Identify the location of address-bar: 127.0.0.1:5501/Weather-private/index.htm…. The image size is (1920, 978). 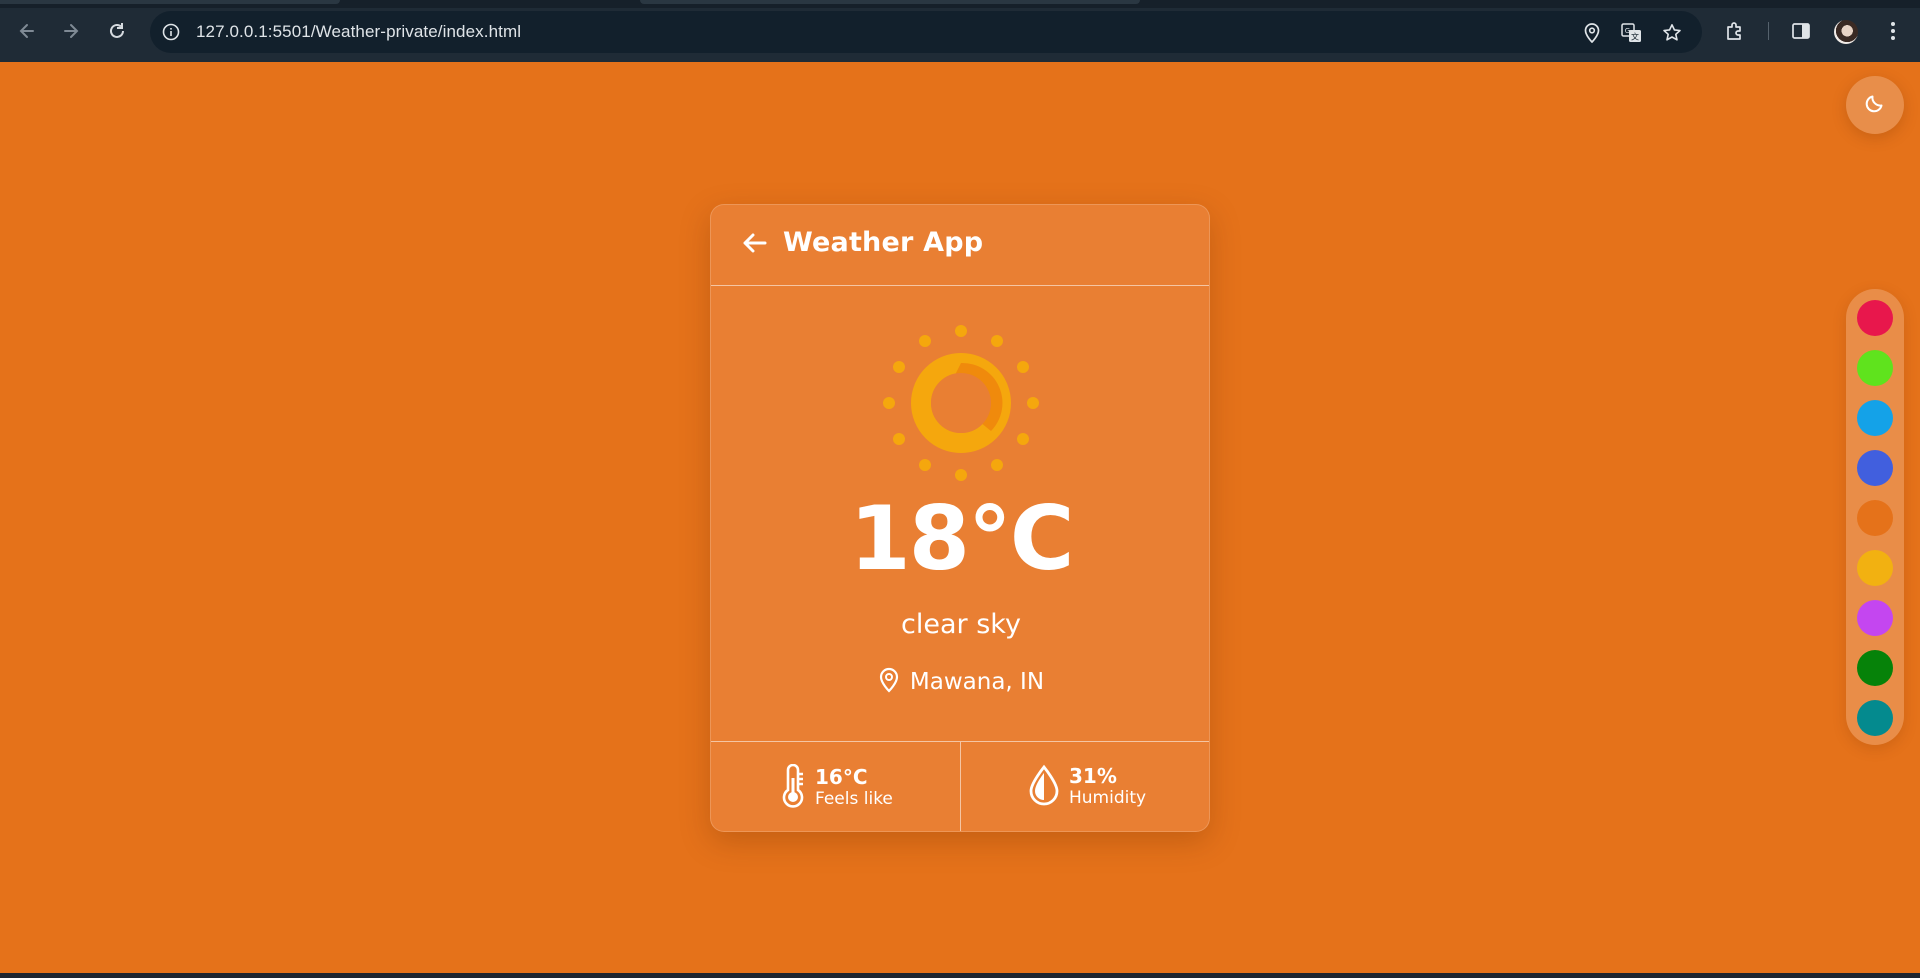
(926, 32).